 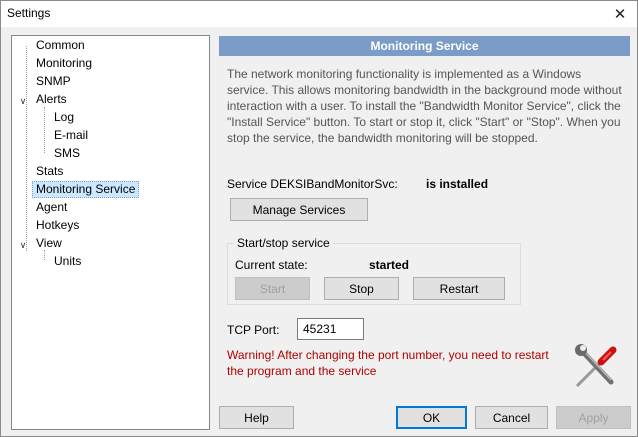 What do you see at coordinates (312, 184) in the screenshot?
I see `service-label: Service DEKSIBandMonitorSvc:` at bounding box center [312, 184].